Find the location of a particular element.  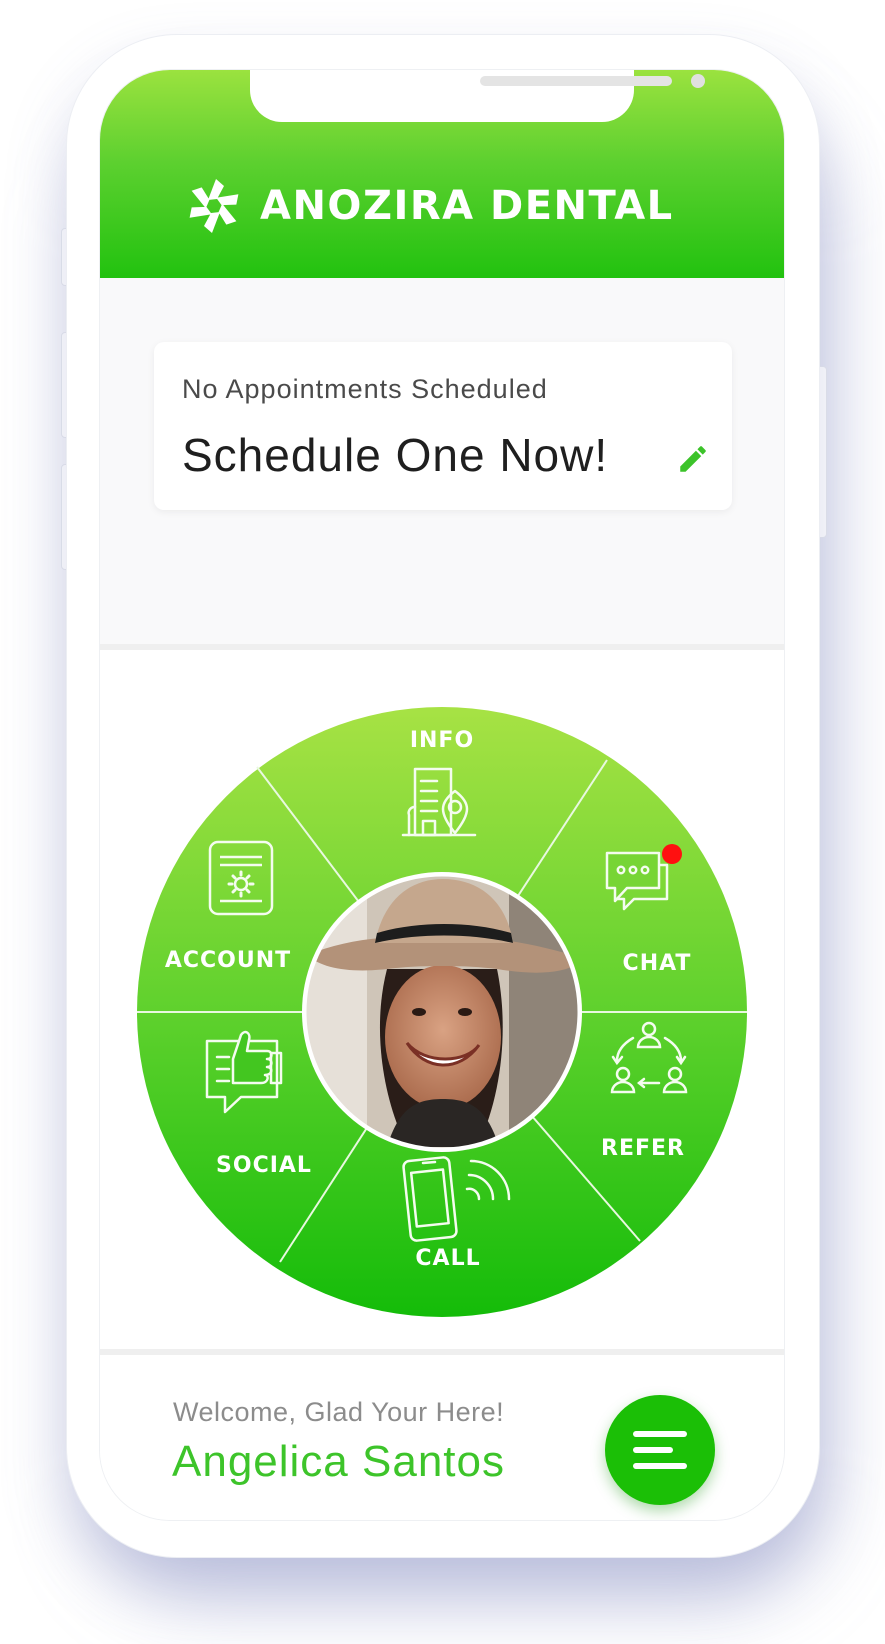

appointment-status: No Appointments Scheduled is located at coordinates (365, 389).